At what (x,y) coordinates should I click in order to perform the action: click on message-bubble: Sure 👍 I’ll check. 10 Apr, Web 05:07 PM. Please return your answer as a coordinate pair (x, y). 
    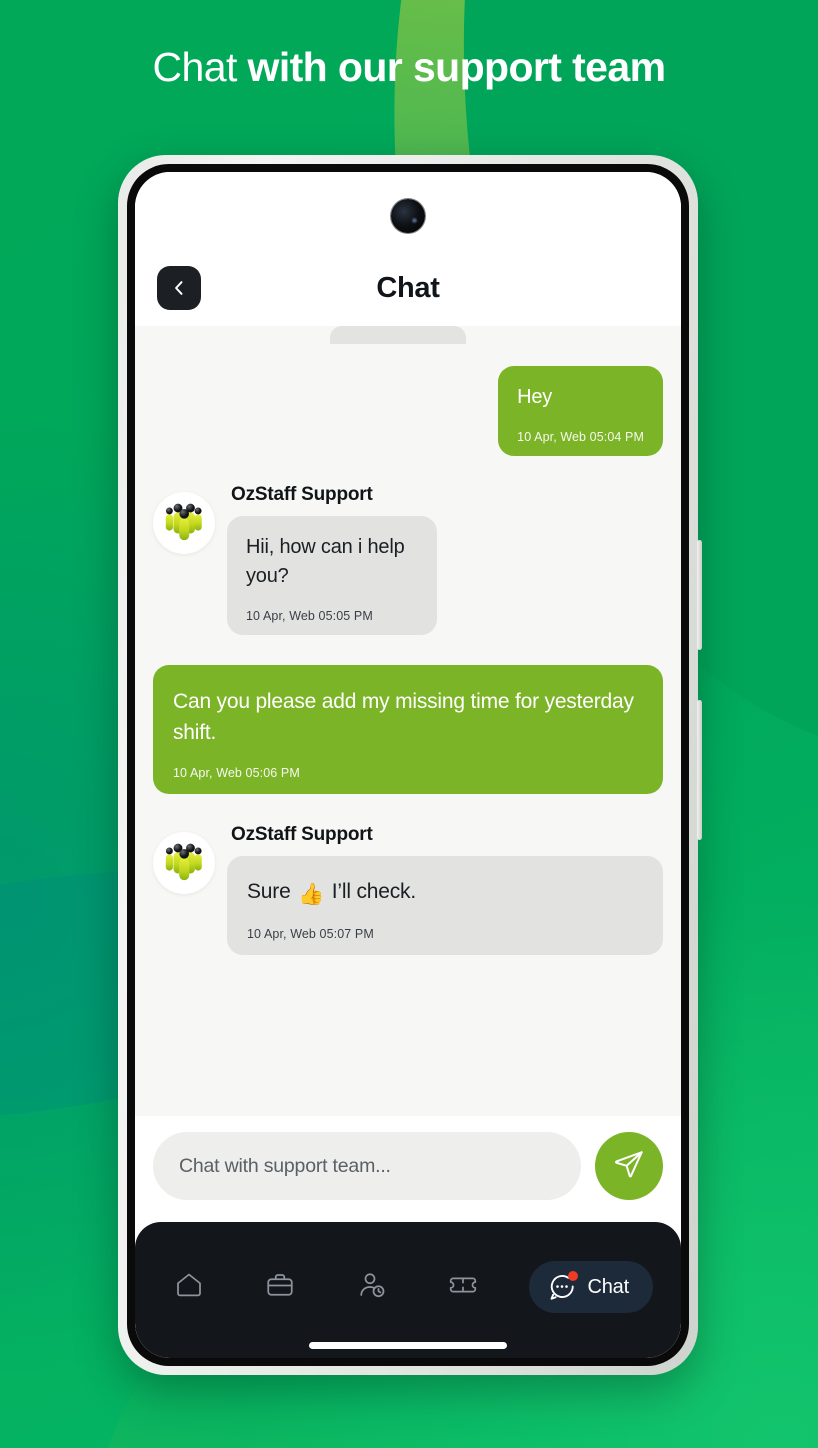
    Looking at the image, I should click on (445, 905).